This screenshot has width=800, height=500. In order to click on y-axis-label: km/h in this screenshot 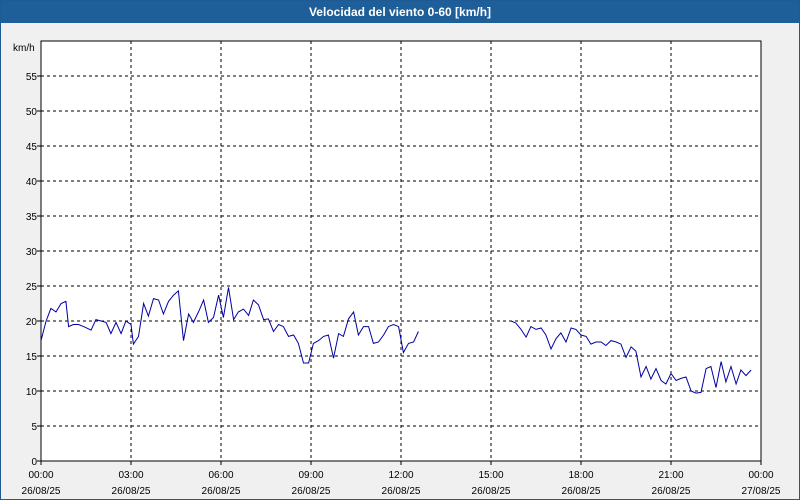, I will do `click(24, 48)`.